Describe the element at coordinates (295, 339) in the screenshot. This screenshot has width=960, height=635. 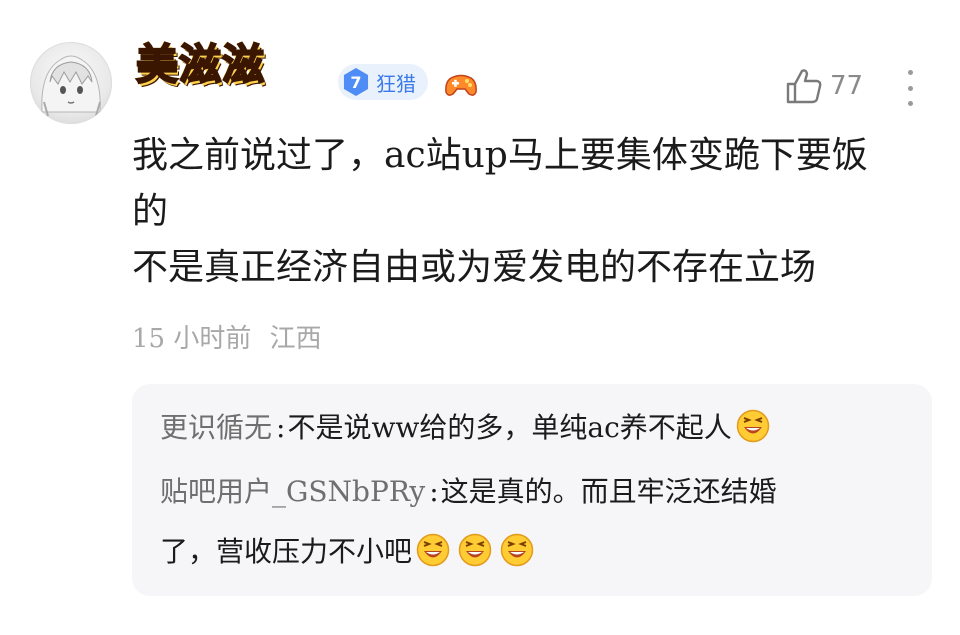
I see `comment-location: 江西` at that location.